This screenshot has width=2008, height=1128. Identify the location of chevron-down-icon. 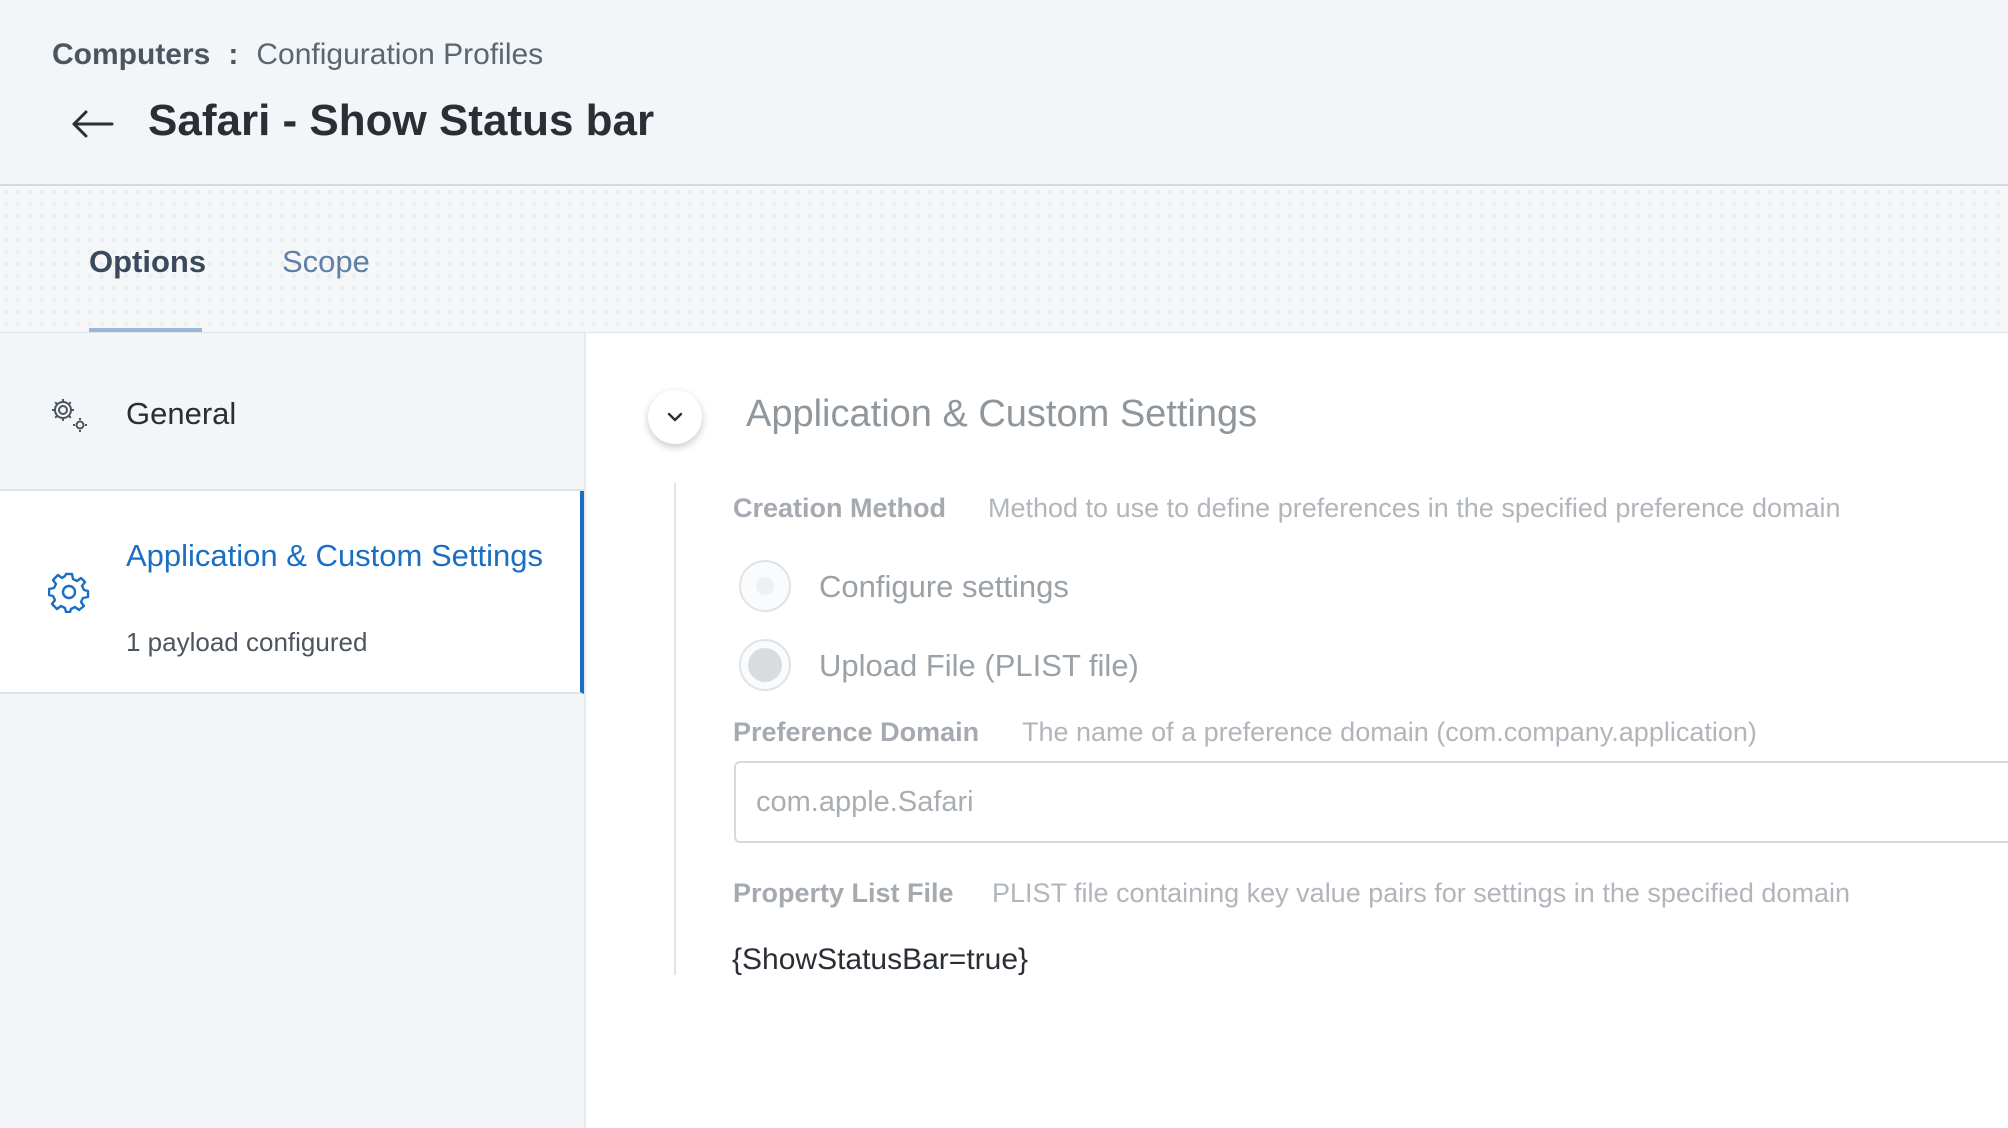
(675, 417).